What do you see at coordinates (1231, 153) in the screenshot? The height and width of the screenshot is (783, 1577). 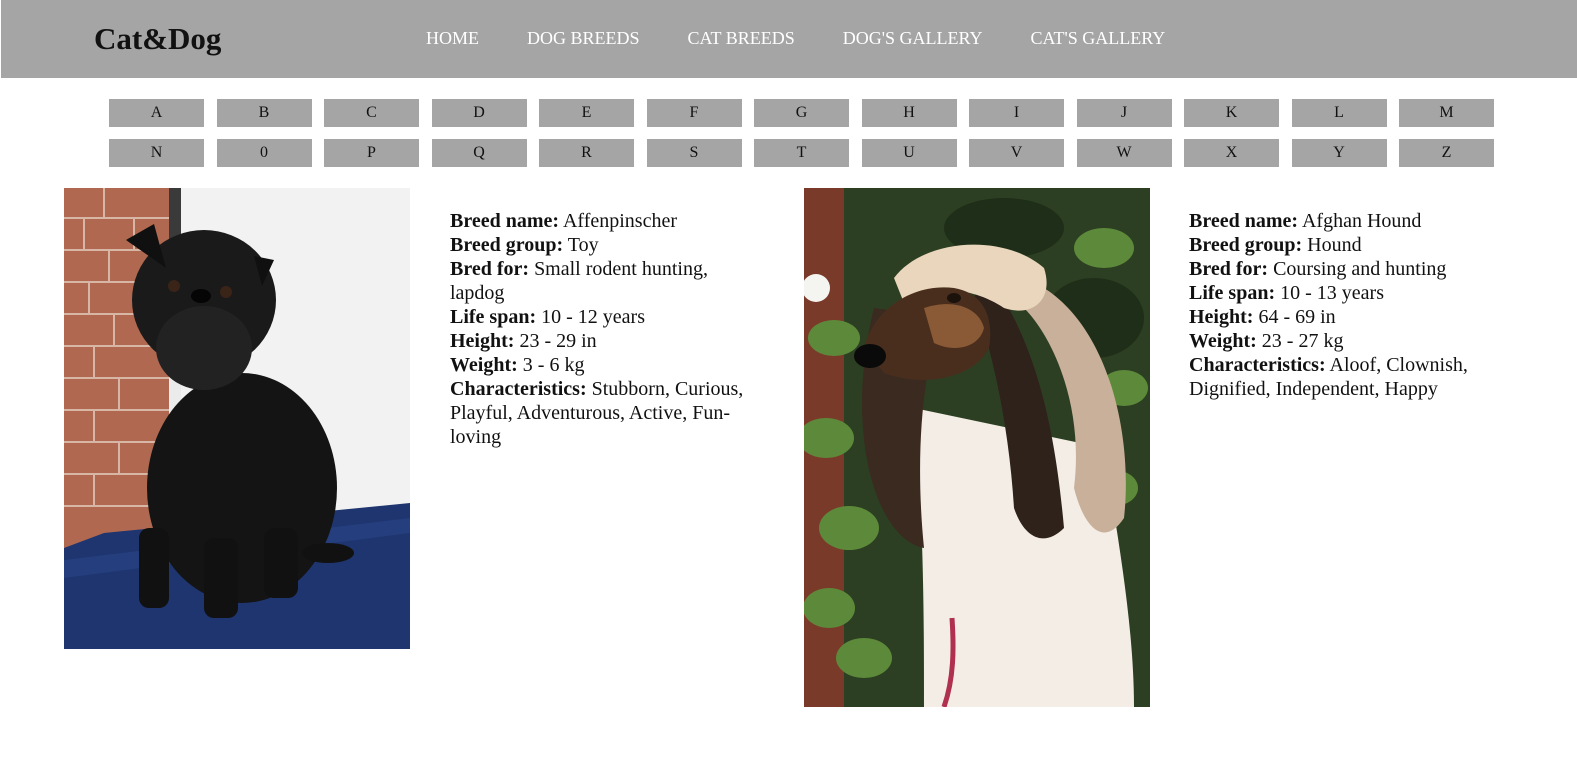 I see `letter-button-x: X` at bounding box center [1231, 153].